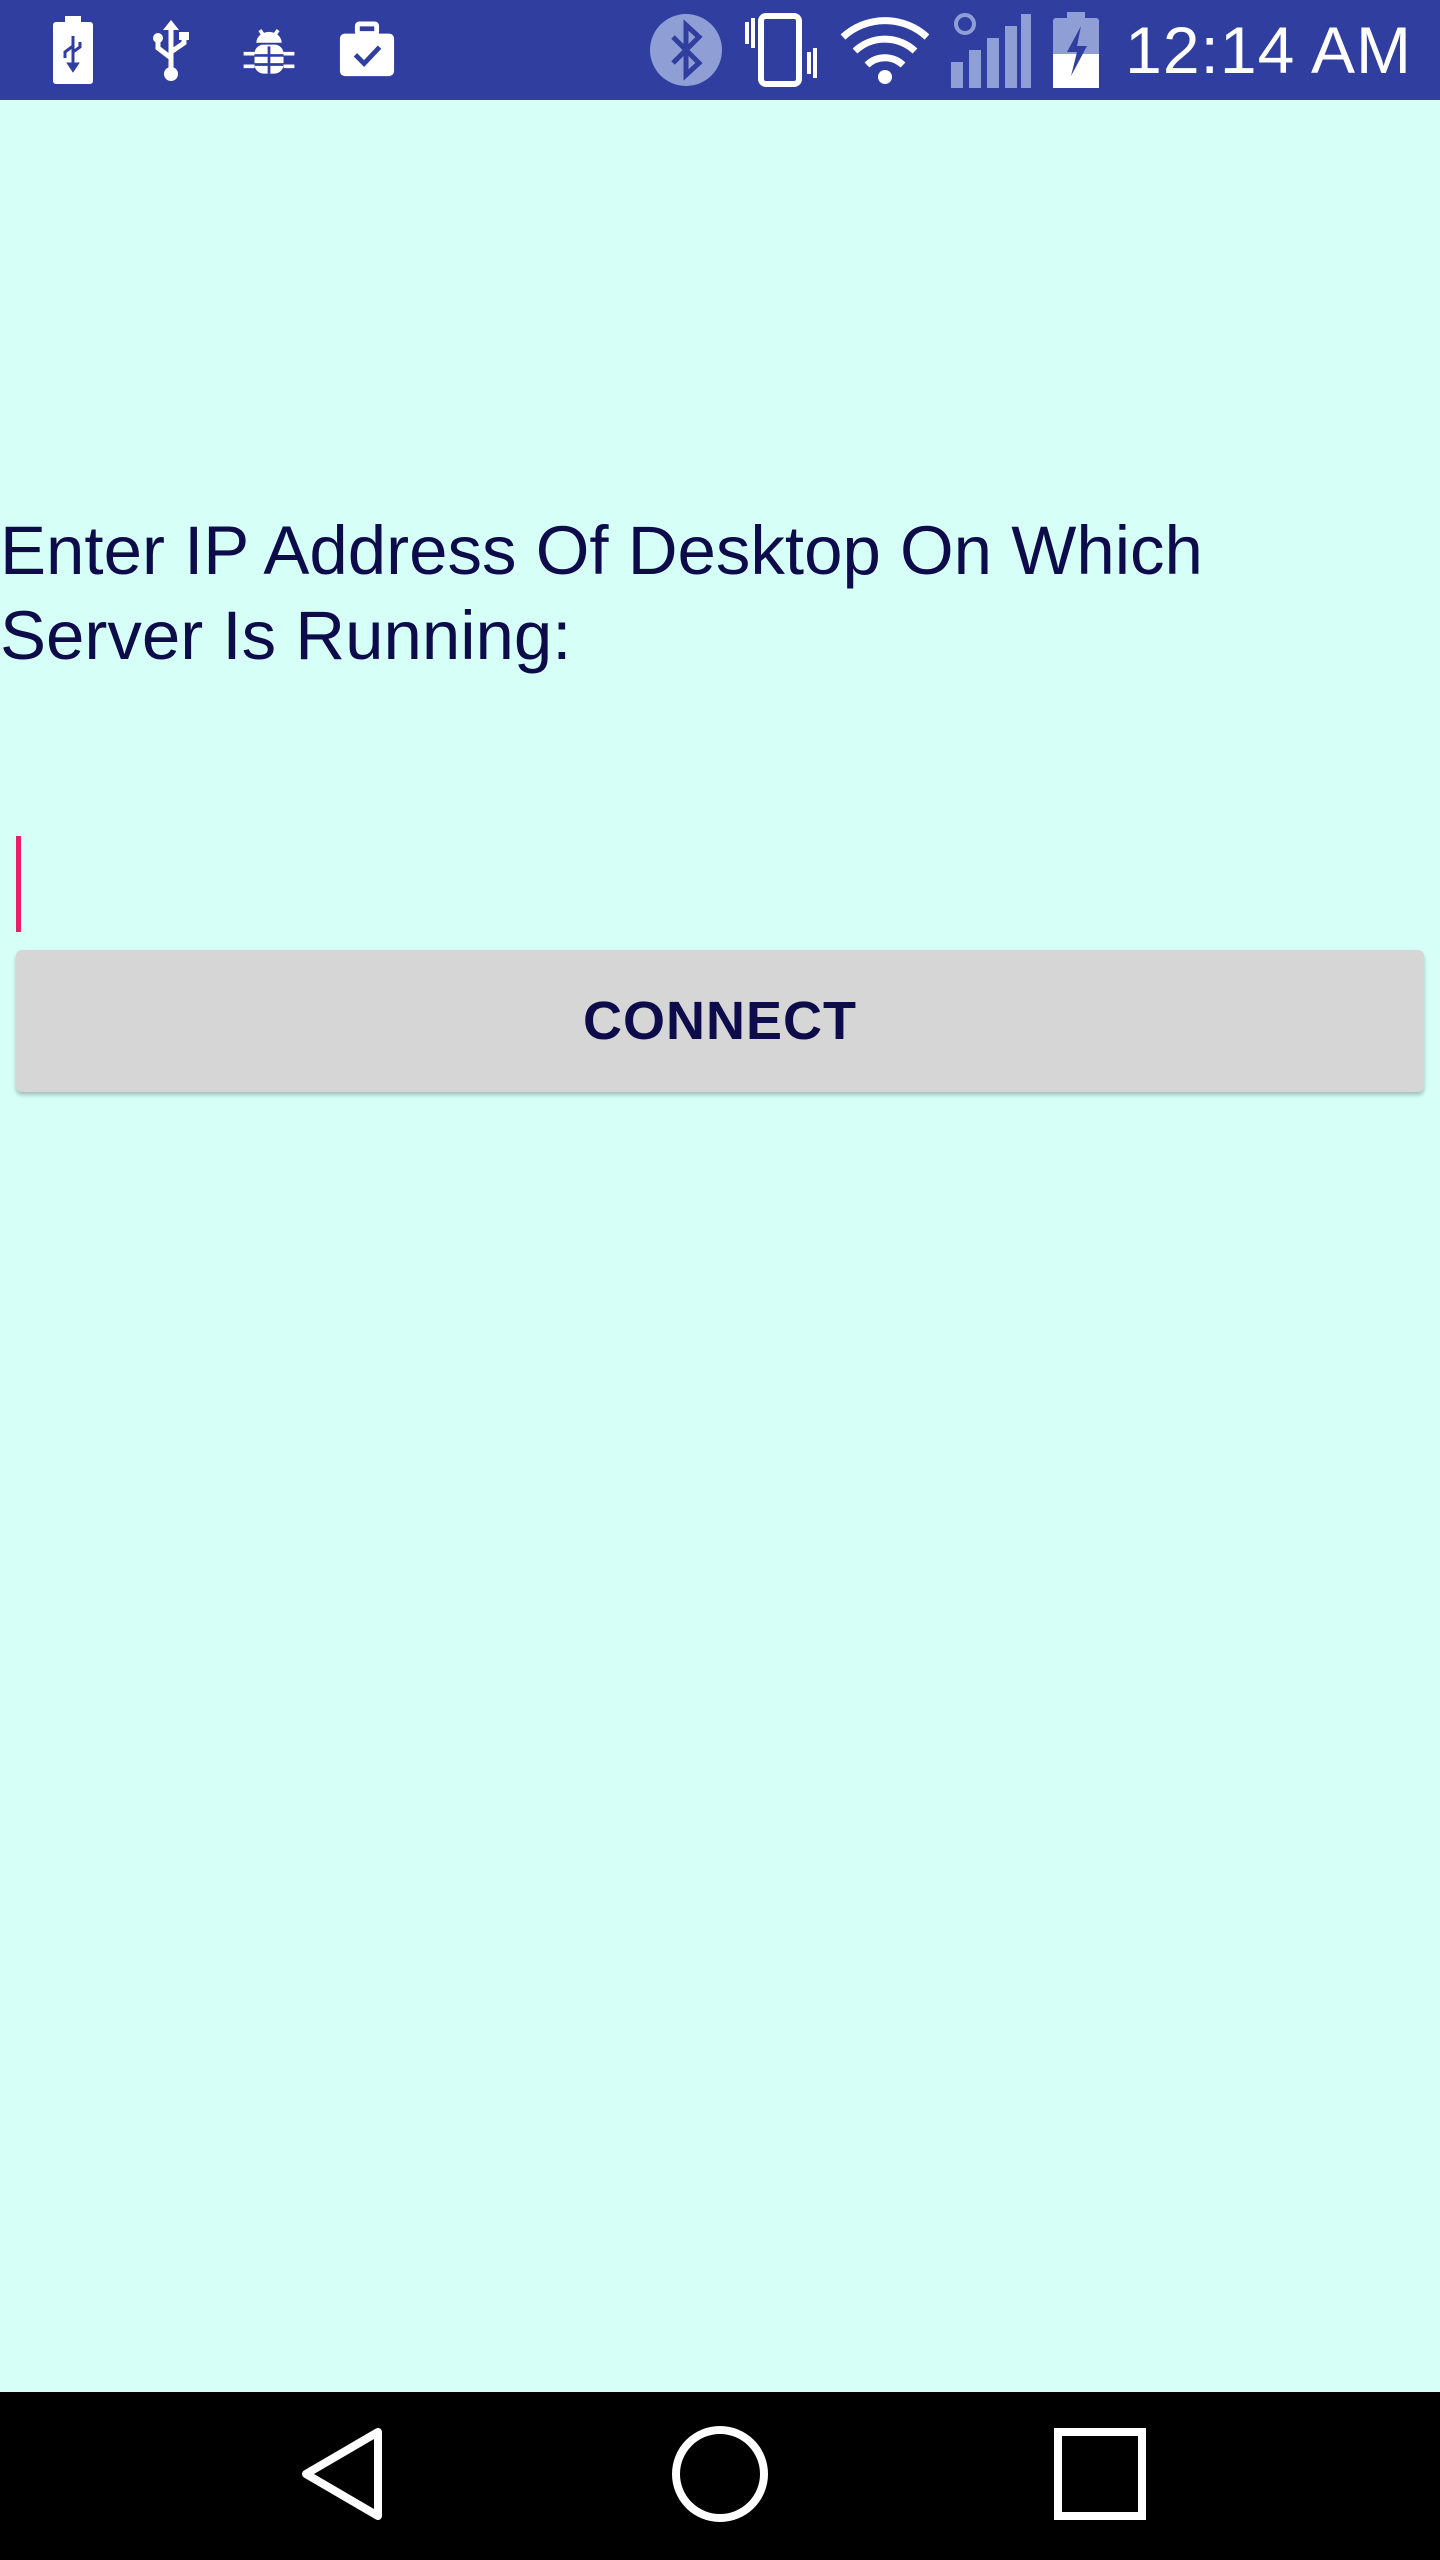  I want to click on status-time: 12:14 AM, so click(1268, 50).